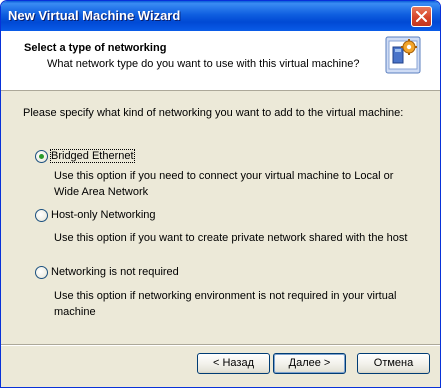  I want to click on close-icon, so click(421, 16).